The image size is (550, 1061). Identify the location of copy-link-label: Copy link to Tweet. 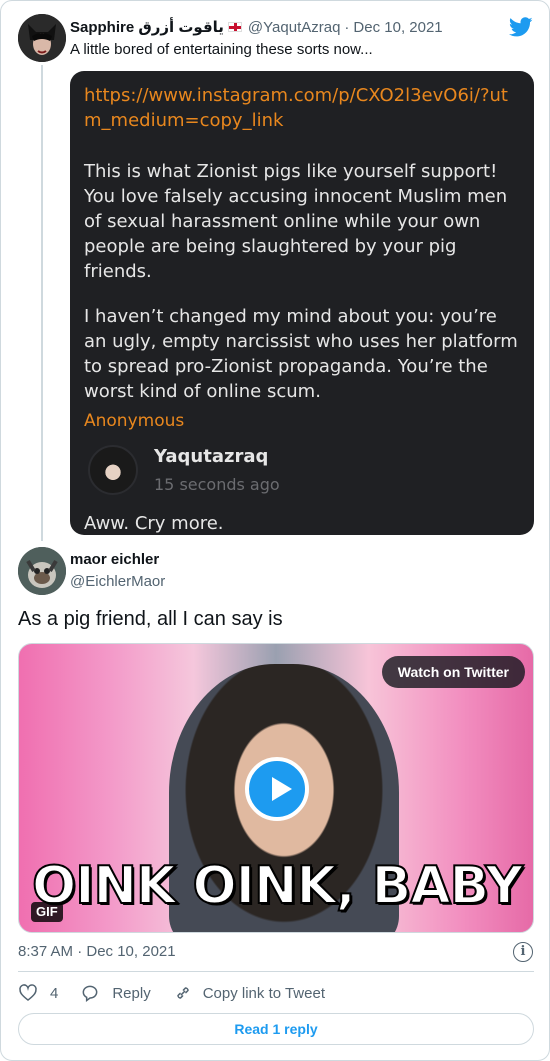
(263, 993).